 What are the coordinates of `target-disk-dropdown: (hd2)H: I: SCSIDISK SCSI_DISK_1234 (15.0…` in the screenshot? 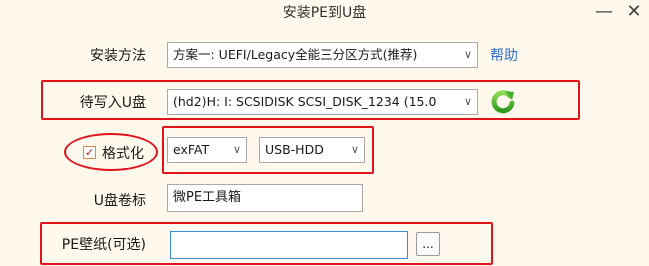 It's located at (322, 102).